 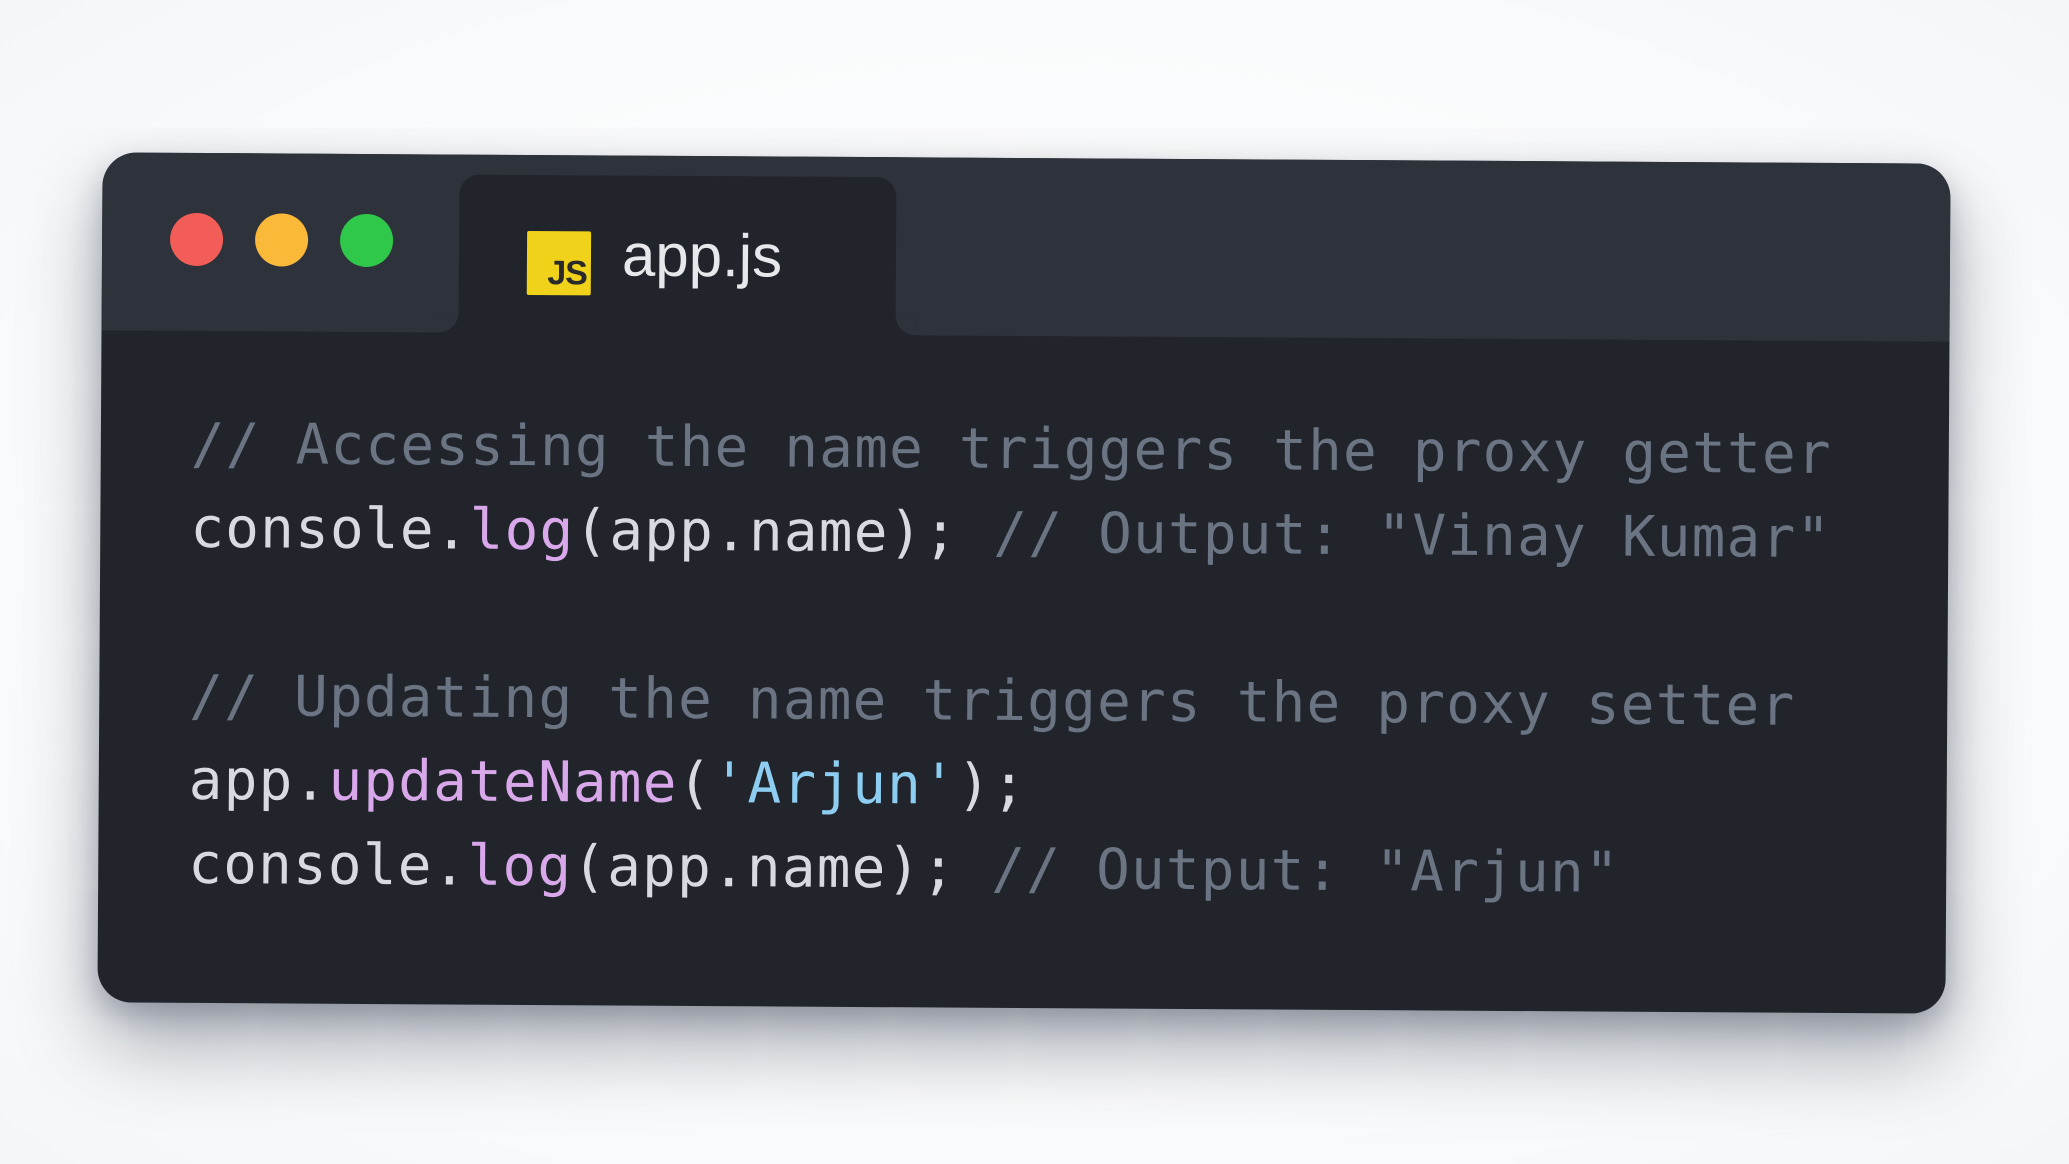 What do you see at coordinates (366, 240) in the screenshot?
I see `maximize-button` at bounding box center [366, 240].